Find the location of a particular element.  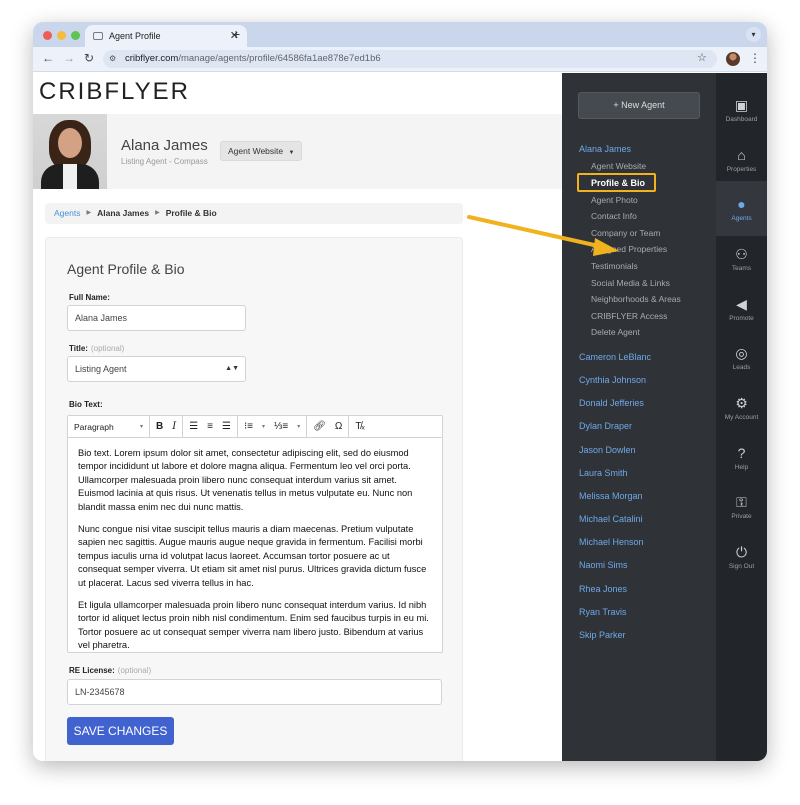

rail-label: My Account is located at coordinates (741, 417).